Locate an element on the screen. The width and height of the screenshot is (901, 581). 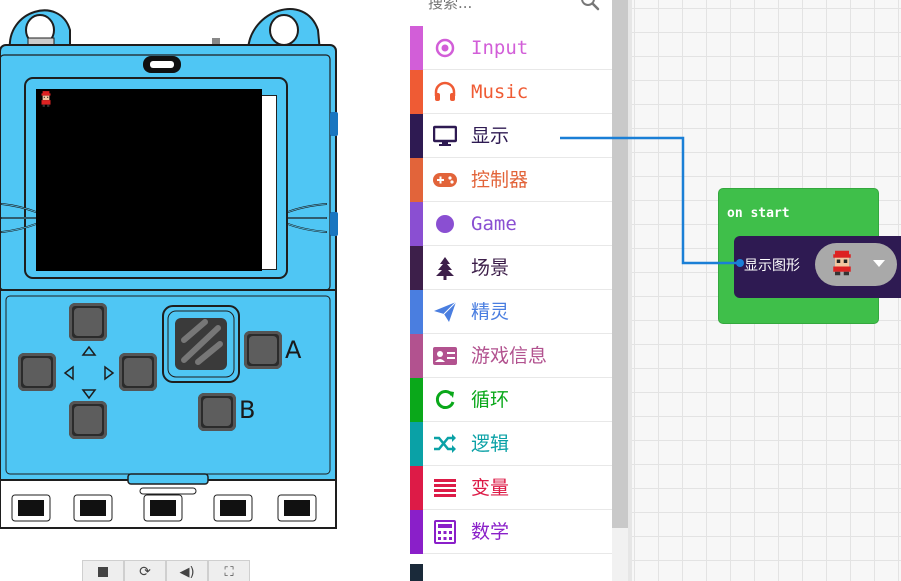
stop-button is located at coordinates (103, 570).